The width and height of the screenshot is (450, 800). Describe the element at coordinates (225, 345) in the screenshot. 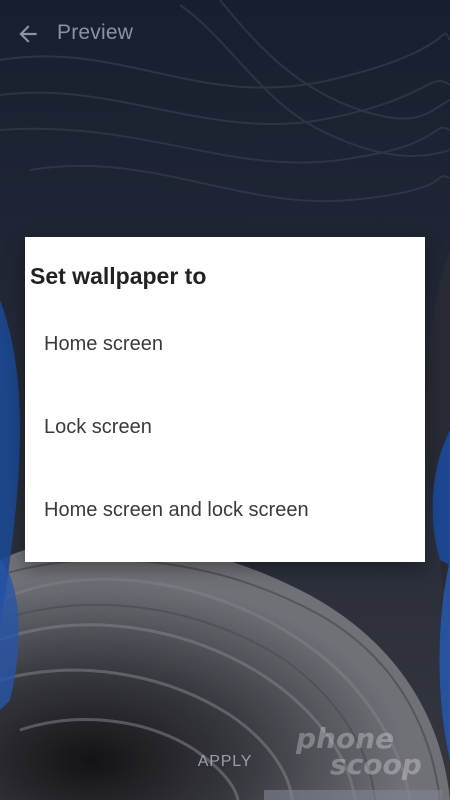

I see `option-home-screen: Home screen` at that location.